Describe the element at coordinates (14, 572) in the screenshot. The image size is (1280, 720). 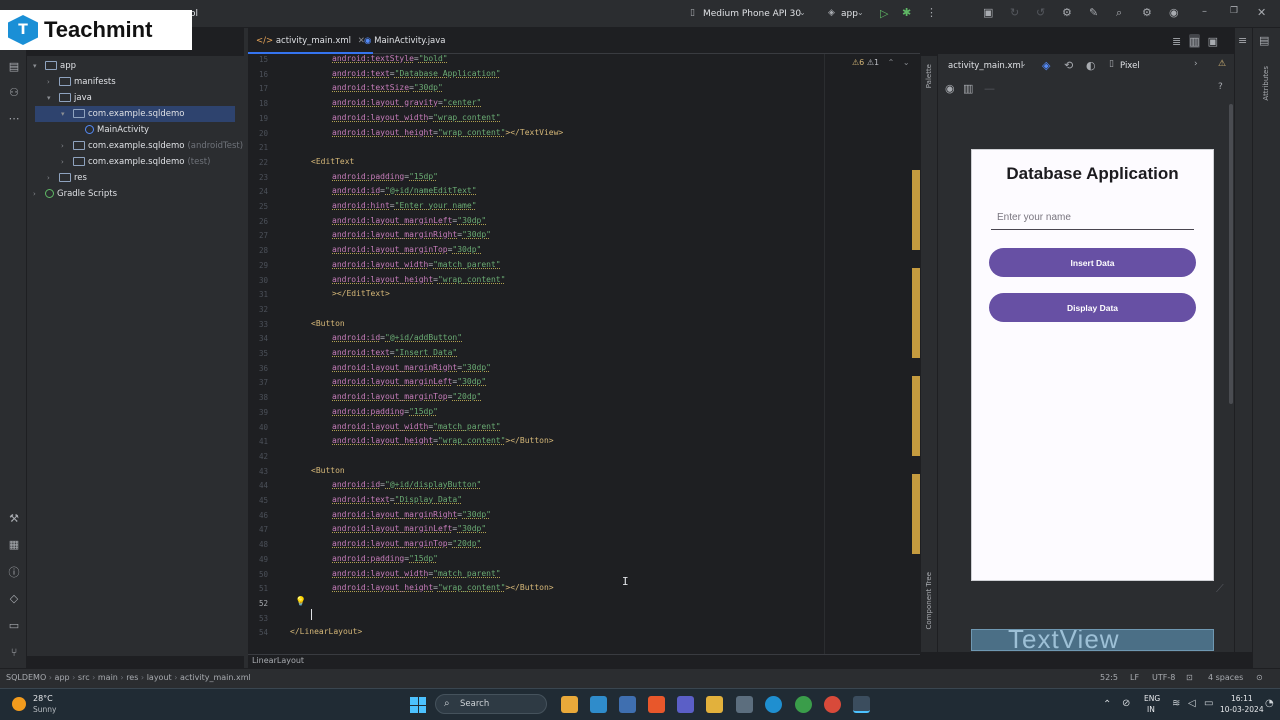
I see `problems-icon: ⓘ` at that location.